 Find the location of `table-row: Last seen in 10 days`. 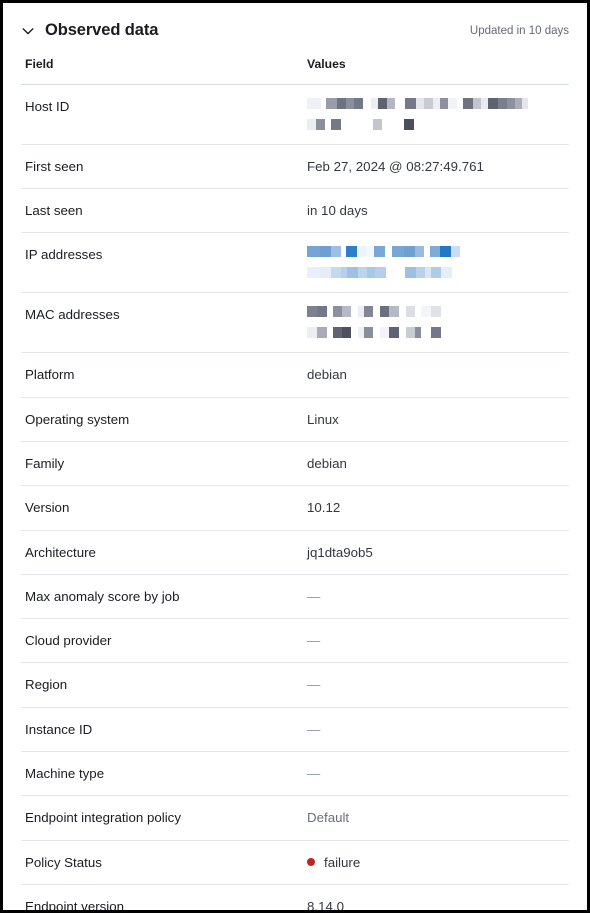

table-row: Last seen in 10 days is located at coordinates (295, 211).